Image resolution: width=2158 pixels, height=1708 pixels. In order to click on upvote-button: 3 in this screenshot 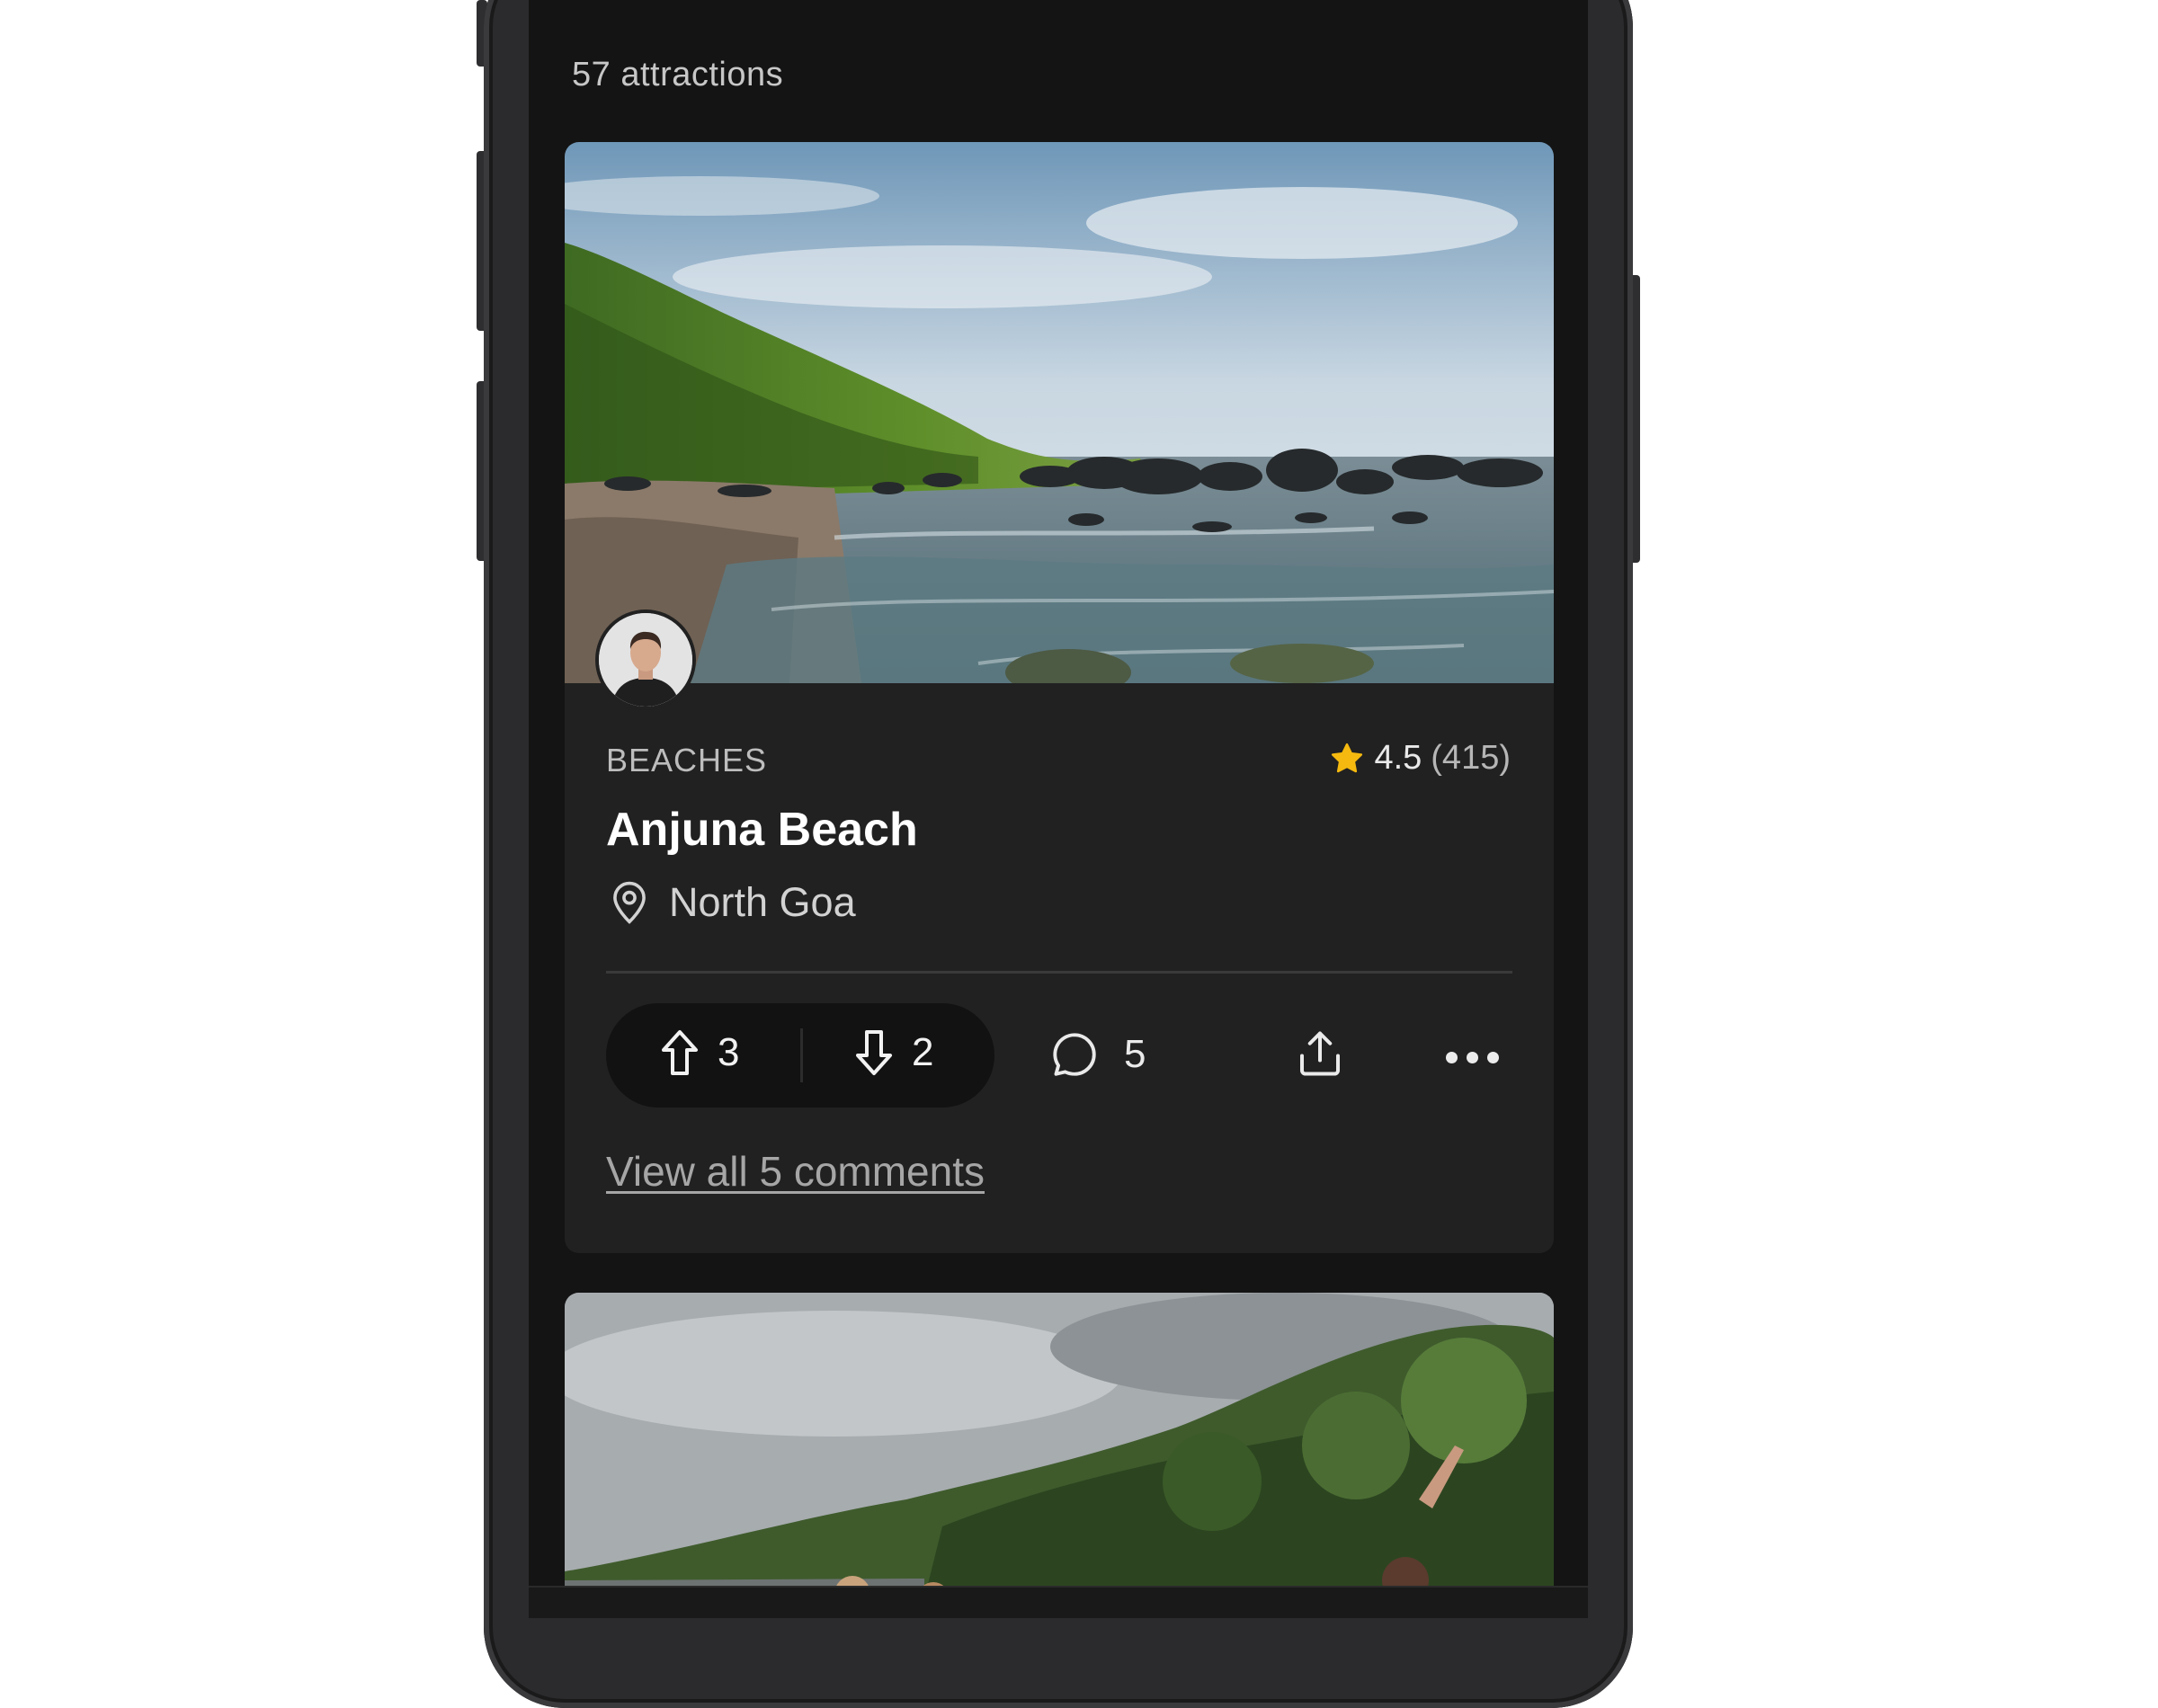, I will do `click(699, 1052)`.